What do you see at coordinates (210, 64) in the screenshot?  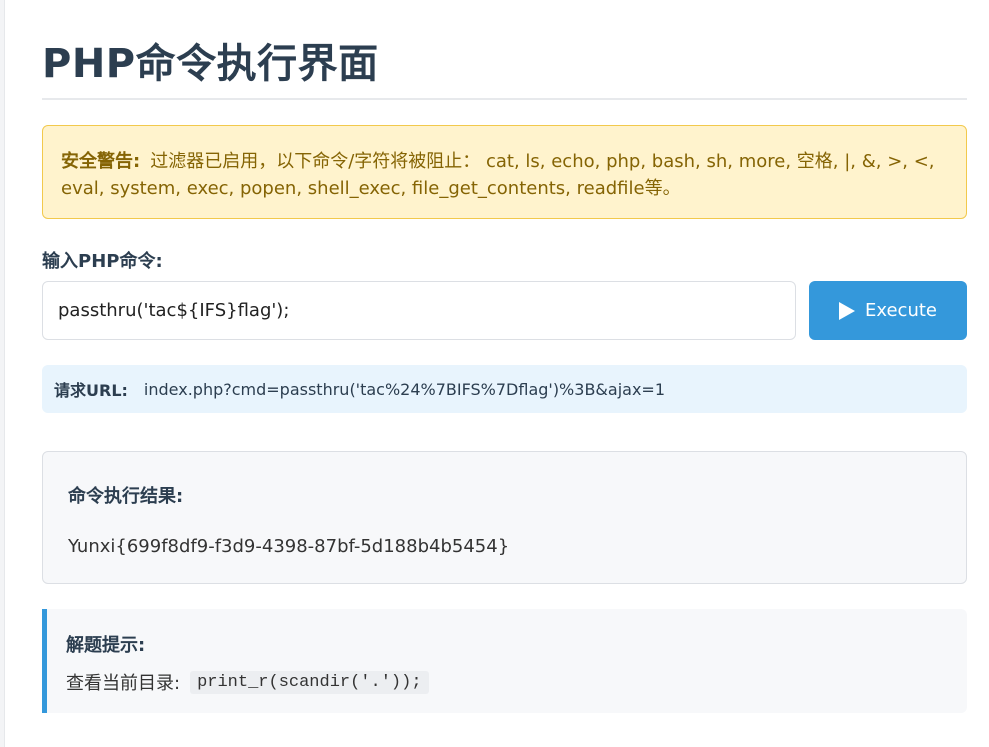 I see `page-title: PHP命令执行界面` at bounding box center [210, 64].